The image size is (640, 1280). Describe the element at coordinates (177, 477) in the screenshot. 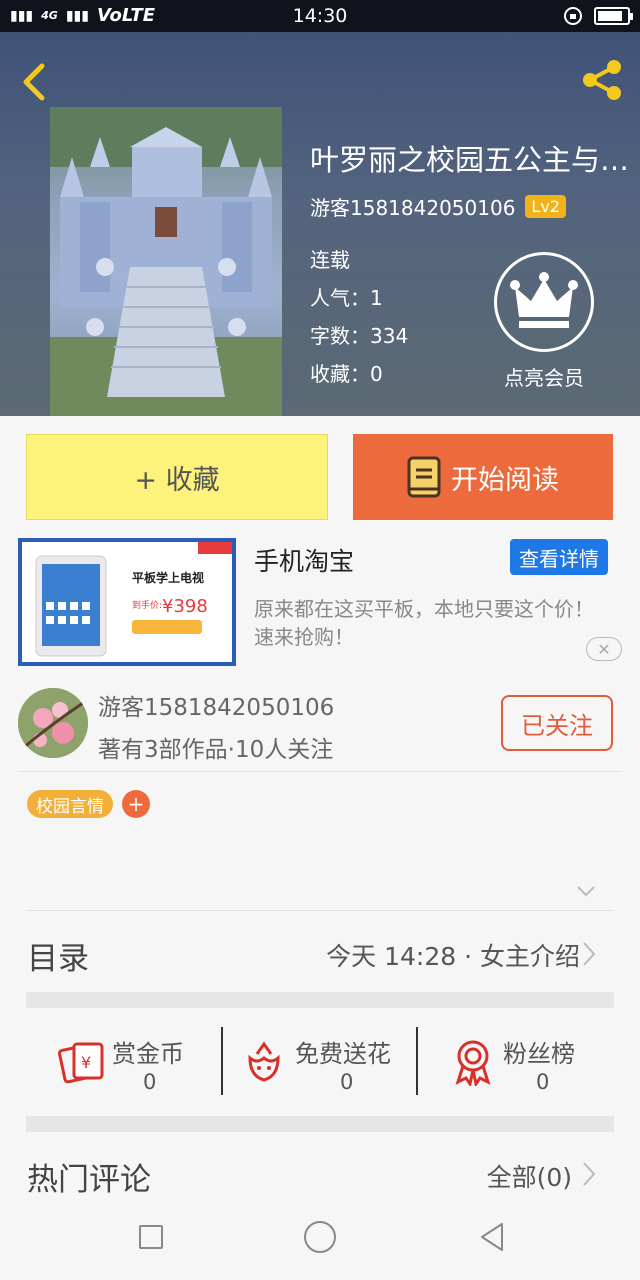

I see `collect-button: + 收藏` at that location.